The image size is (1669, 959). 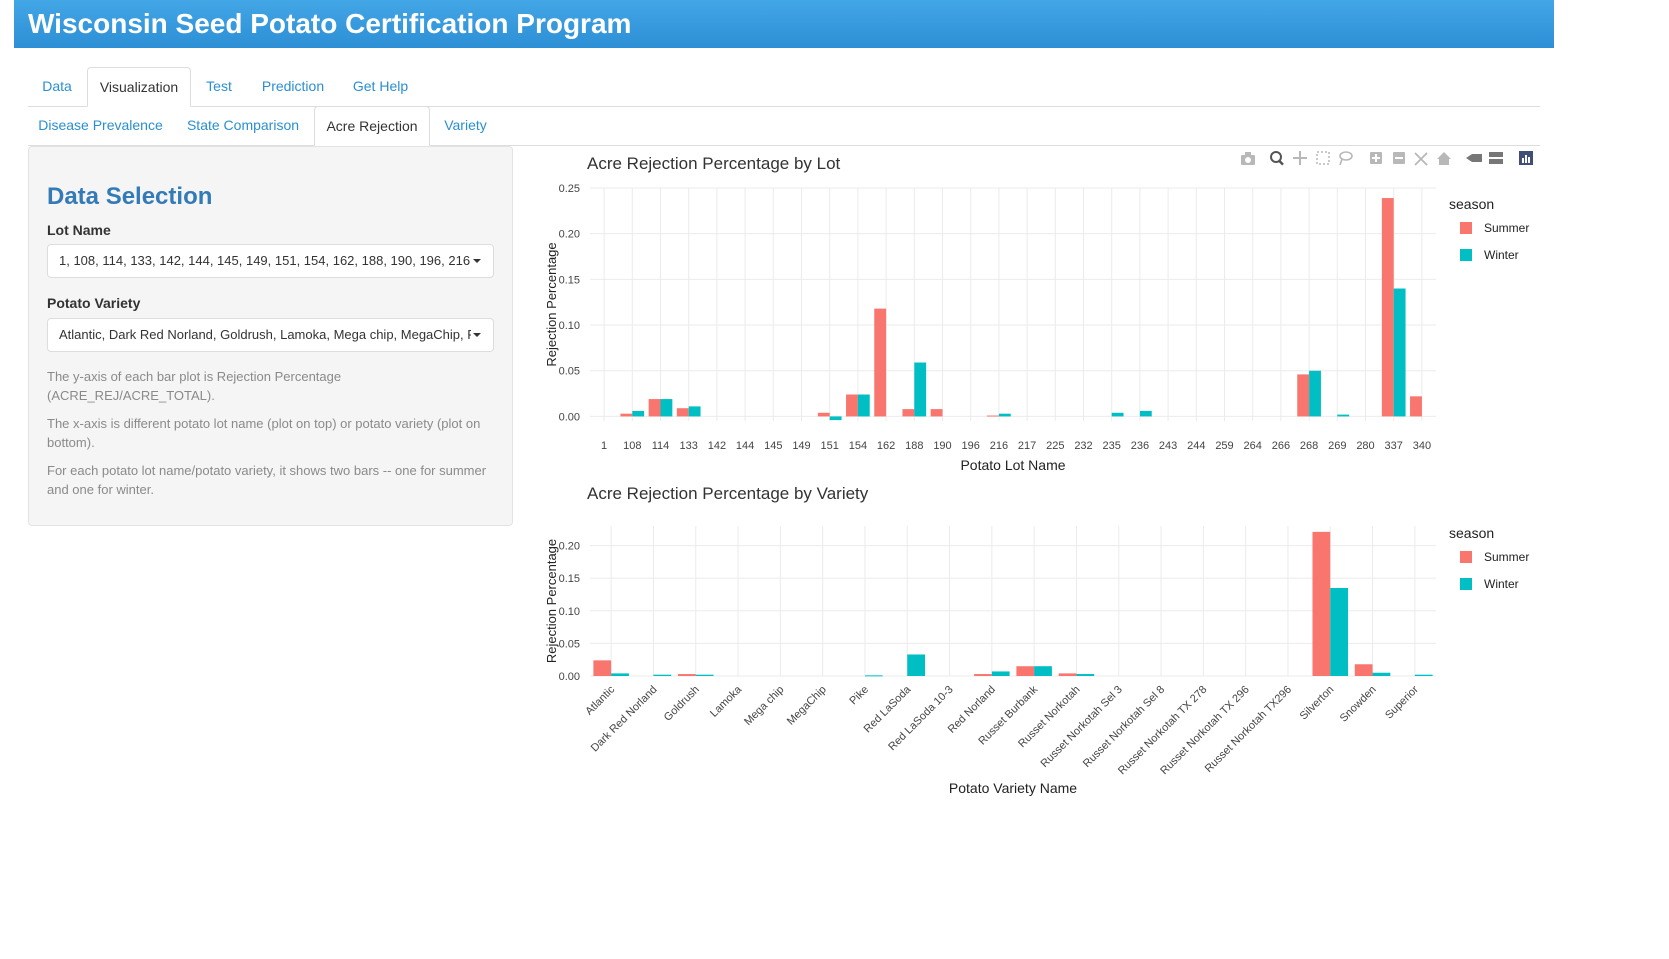 I want to click on x-tick-label: 236, so click(x=1140, y=446).